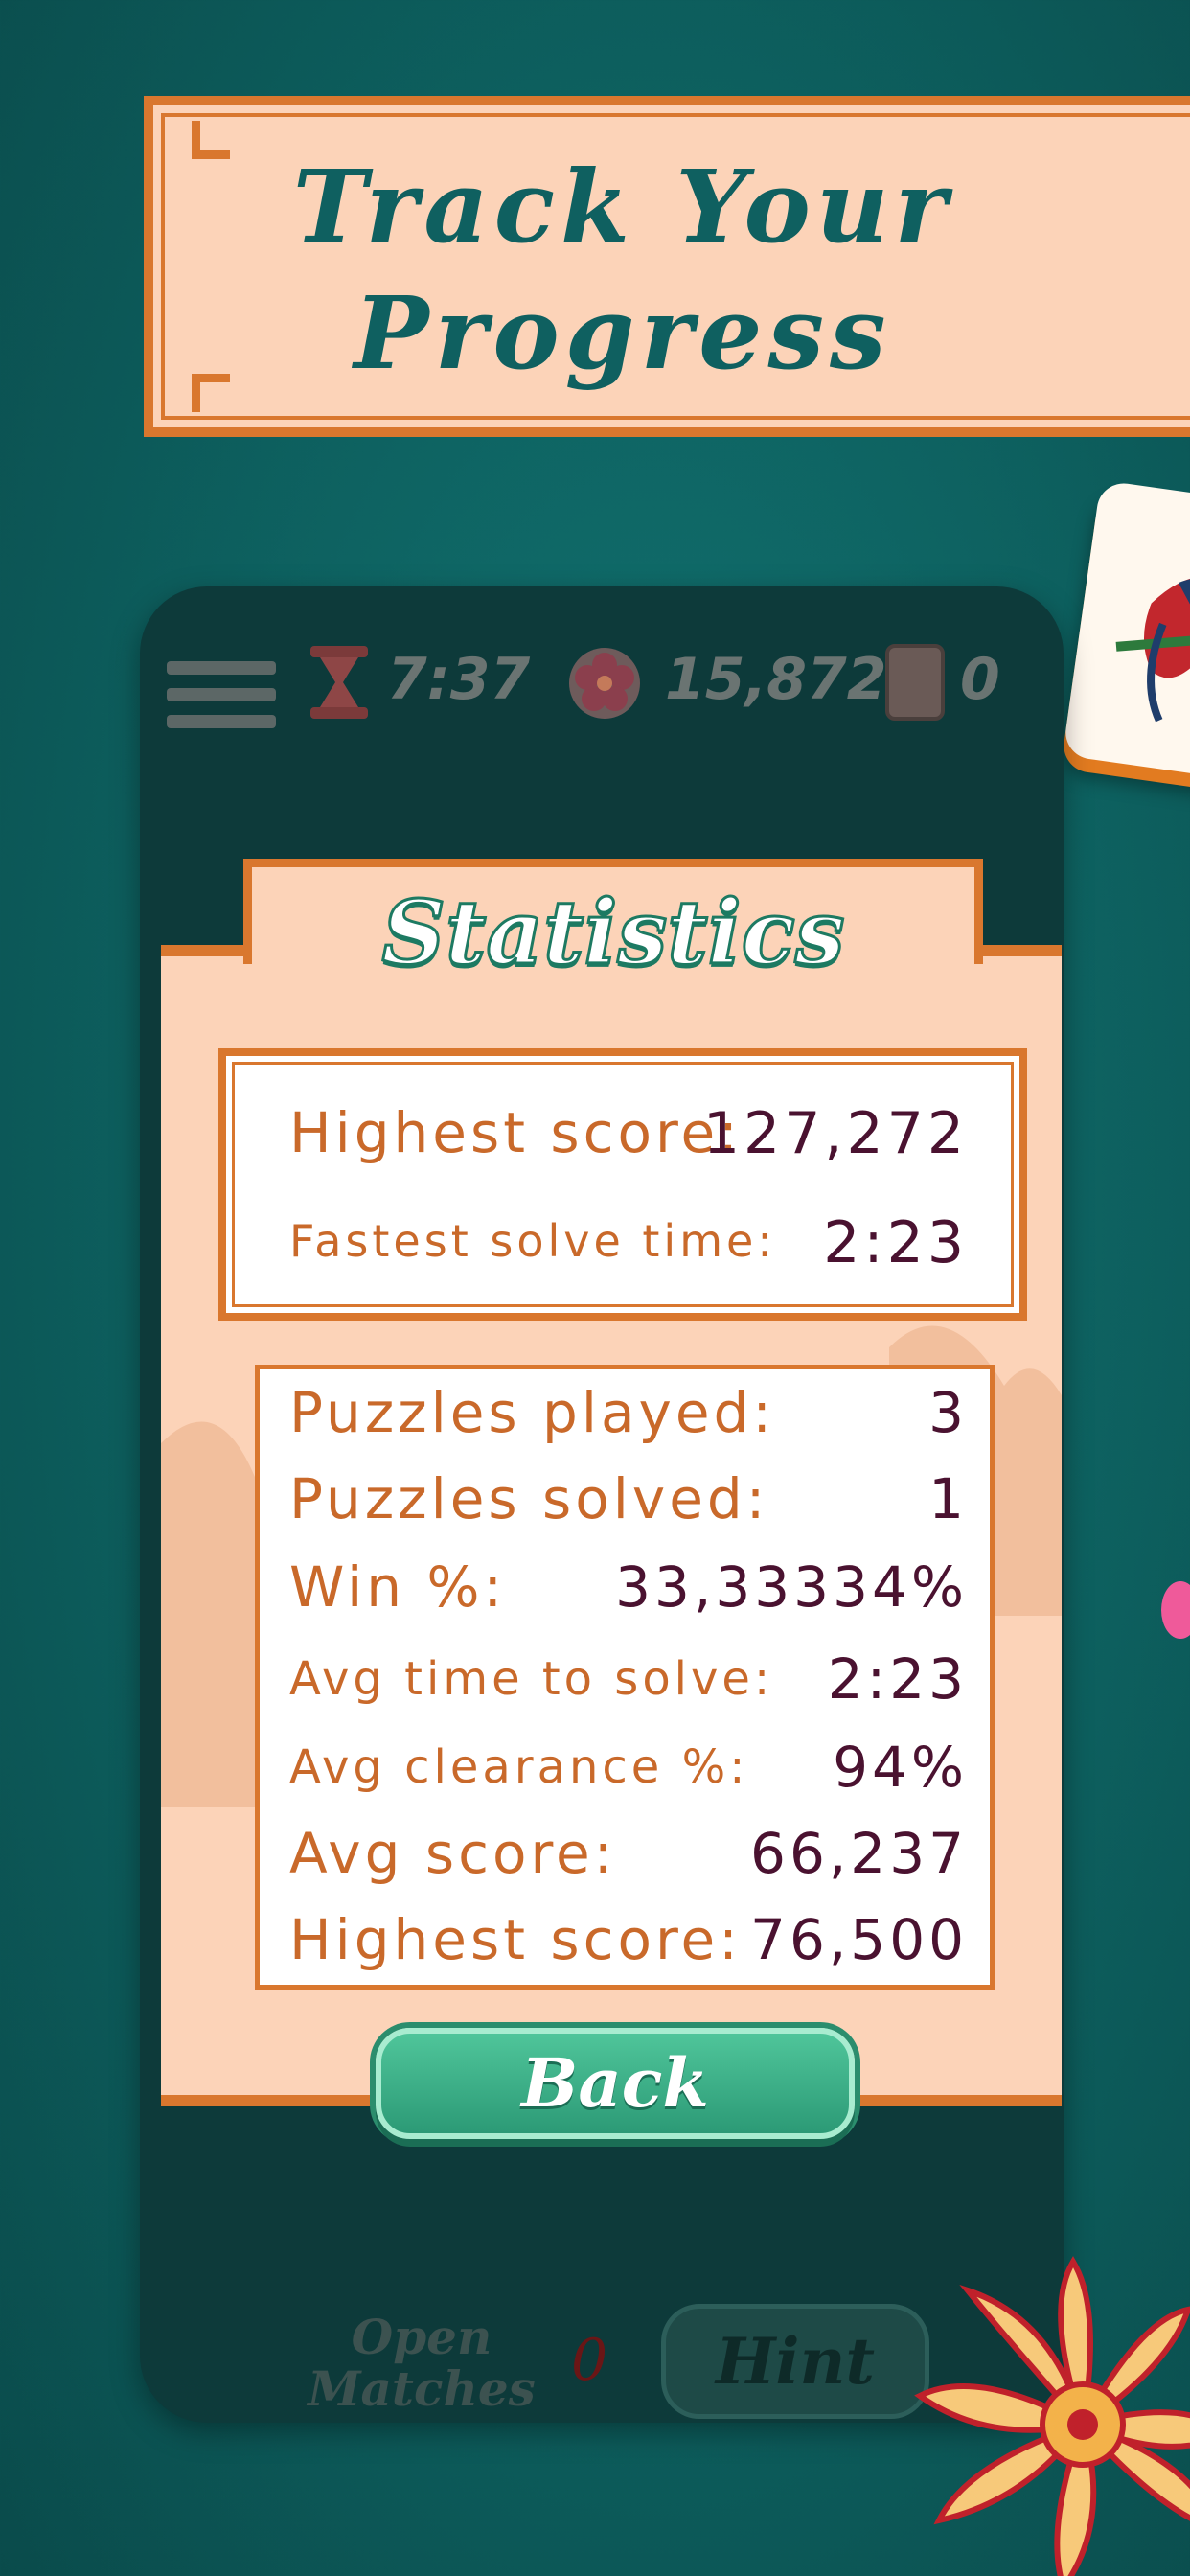 The height and width of the screenshot is (2576, 1190). I want to click on tiles-count: 0, so click(980, 679).